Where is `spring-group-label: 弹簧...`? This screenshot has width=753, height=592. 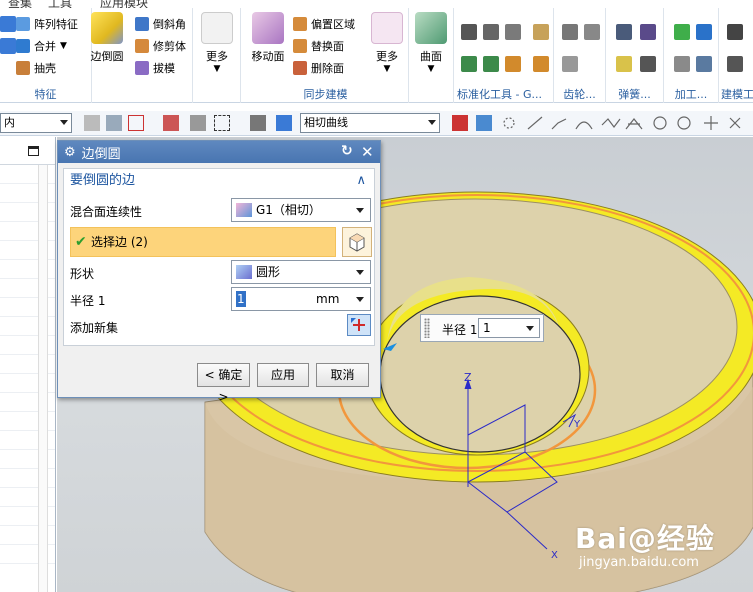 spring-group-label: 弹簧... is located at coordinates (634, 94).